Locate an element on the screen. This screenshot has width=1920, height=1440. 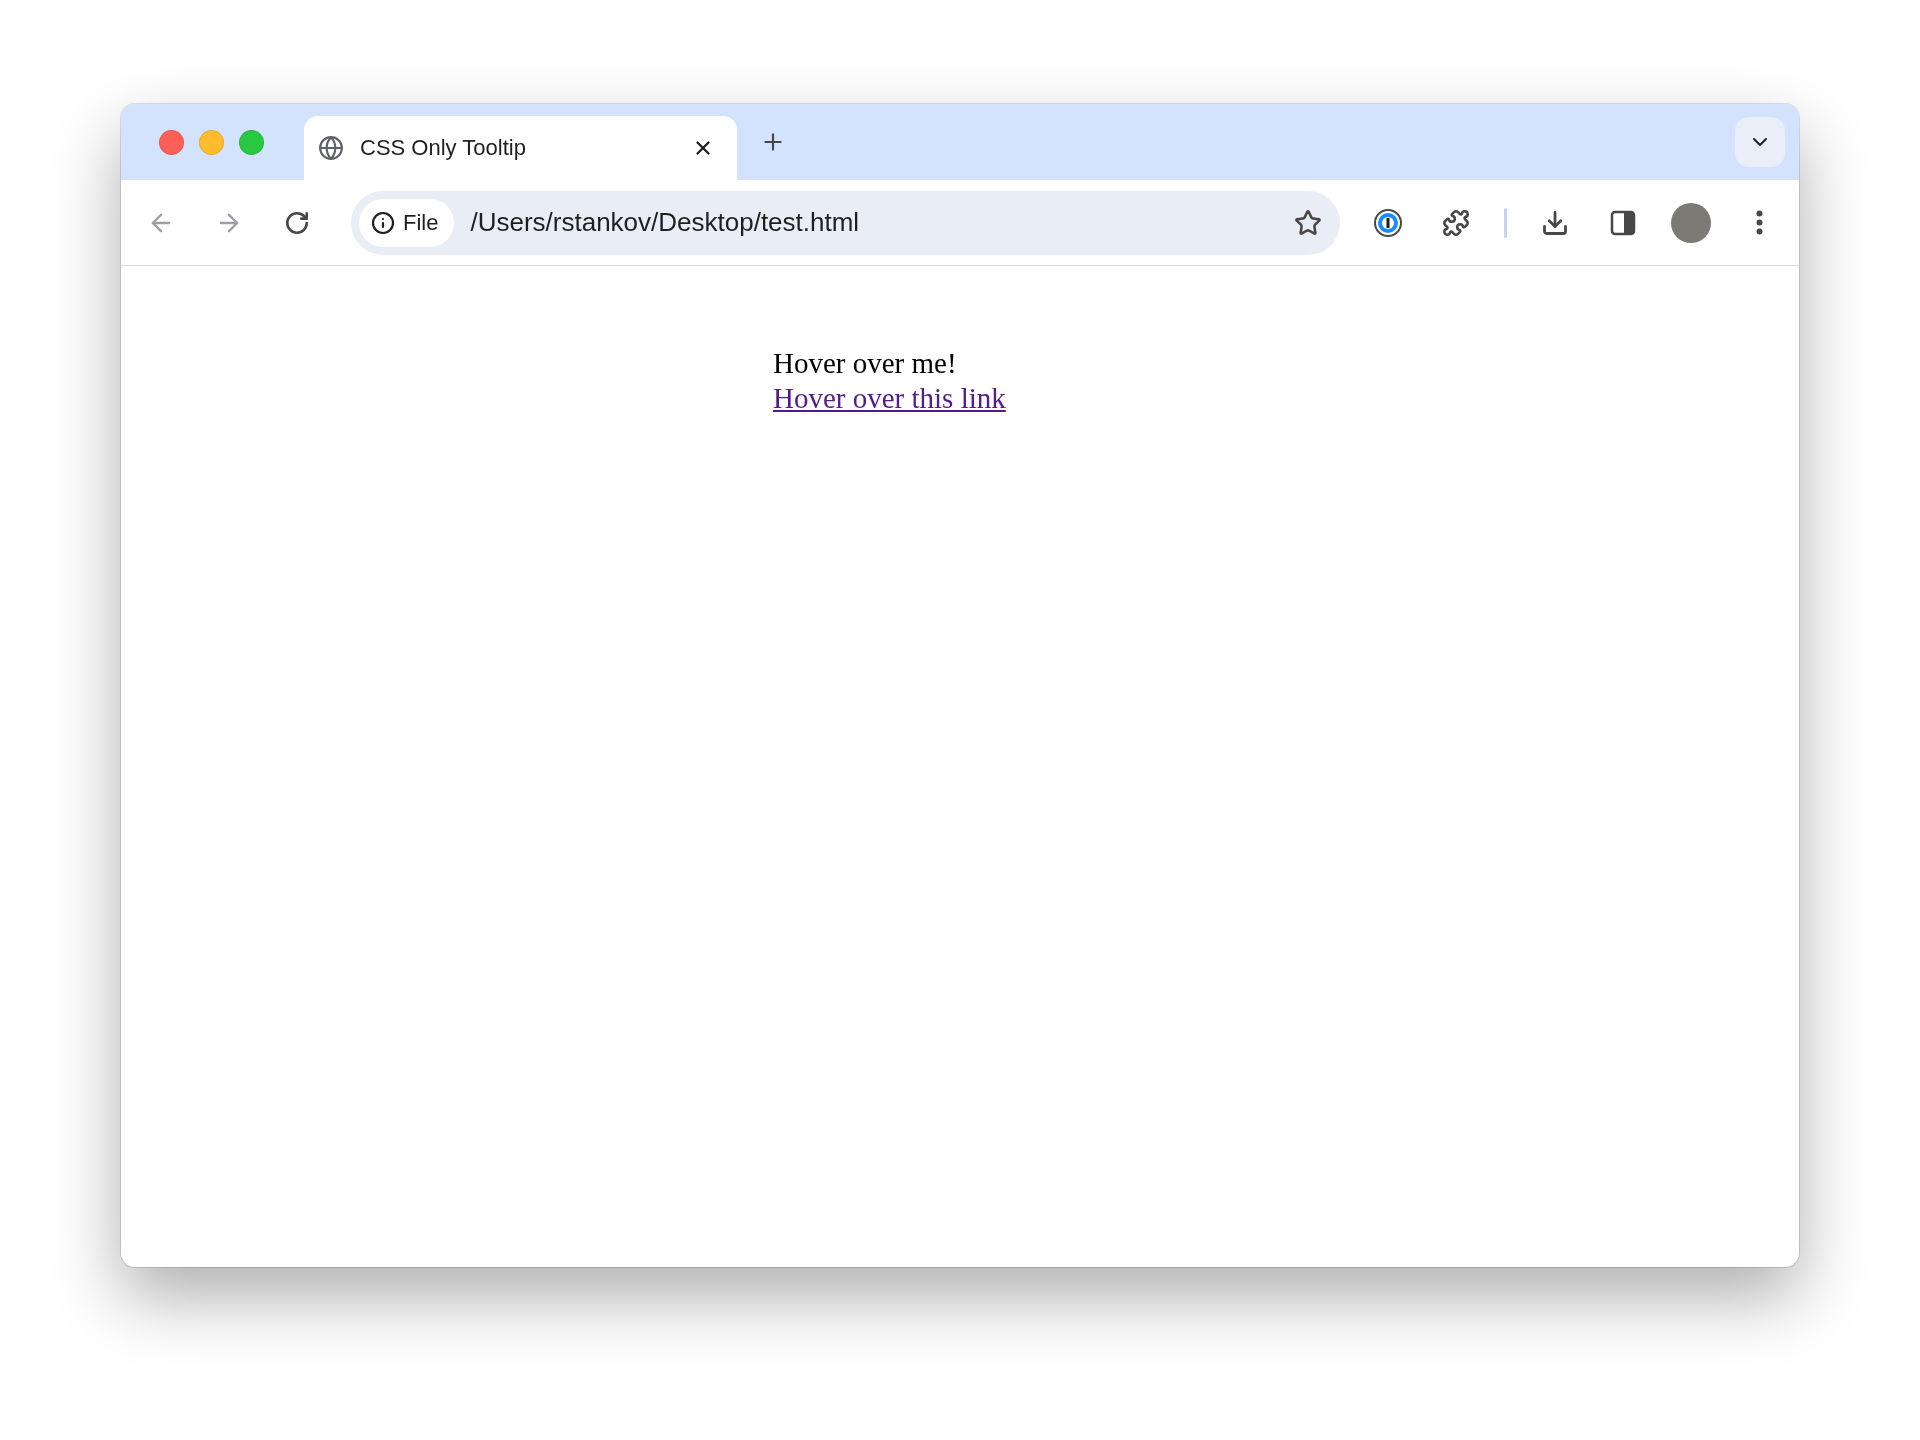
more-vertical-icon is located at coordinates (1759, 222).